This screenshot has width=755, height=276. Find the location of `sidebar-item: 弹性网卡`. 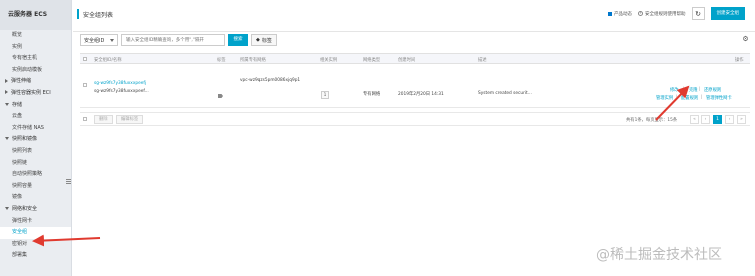

sidebar-item: 弹性网卡 is located at coordinates (35, 222).